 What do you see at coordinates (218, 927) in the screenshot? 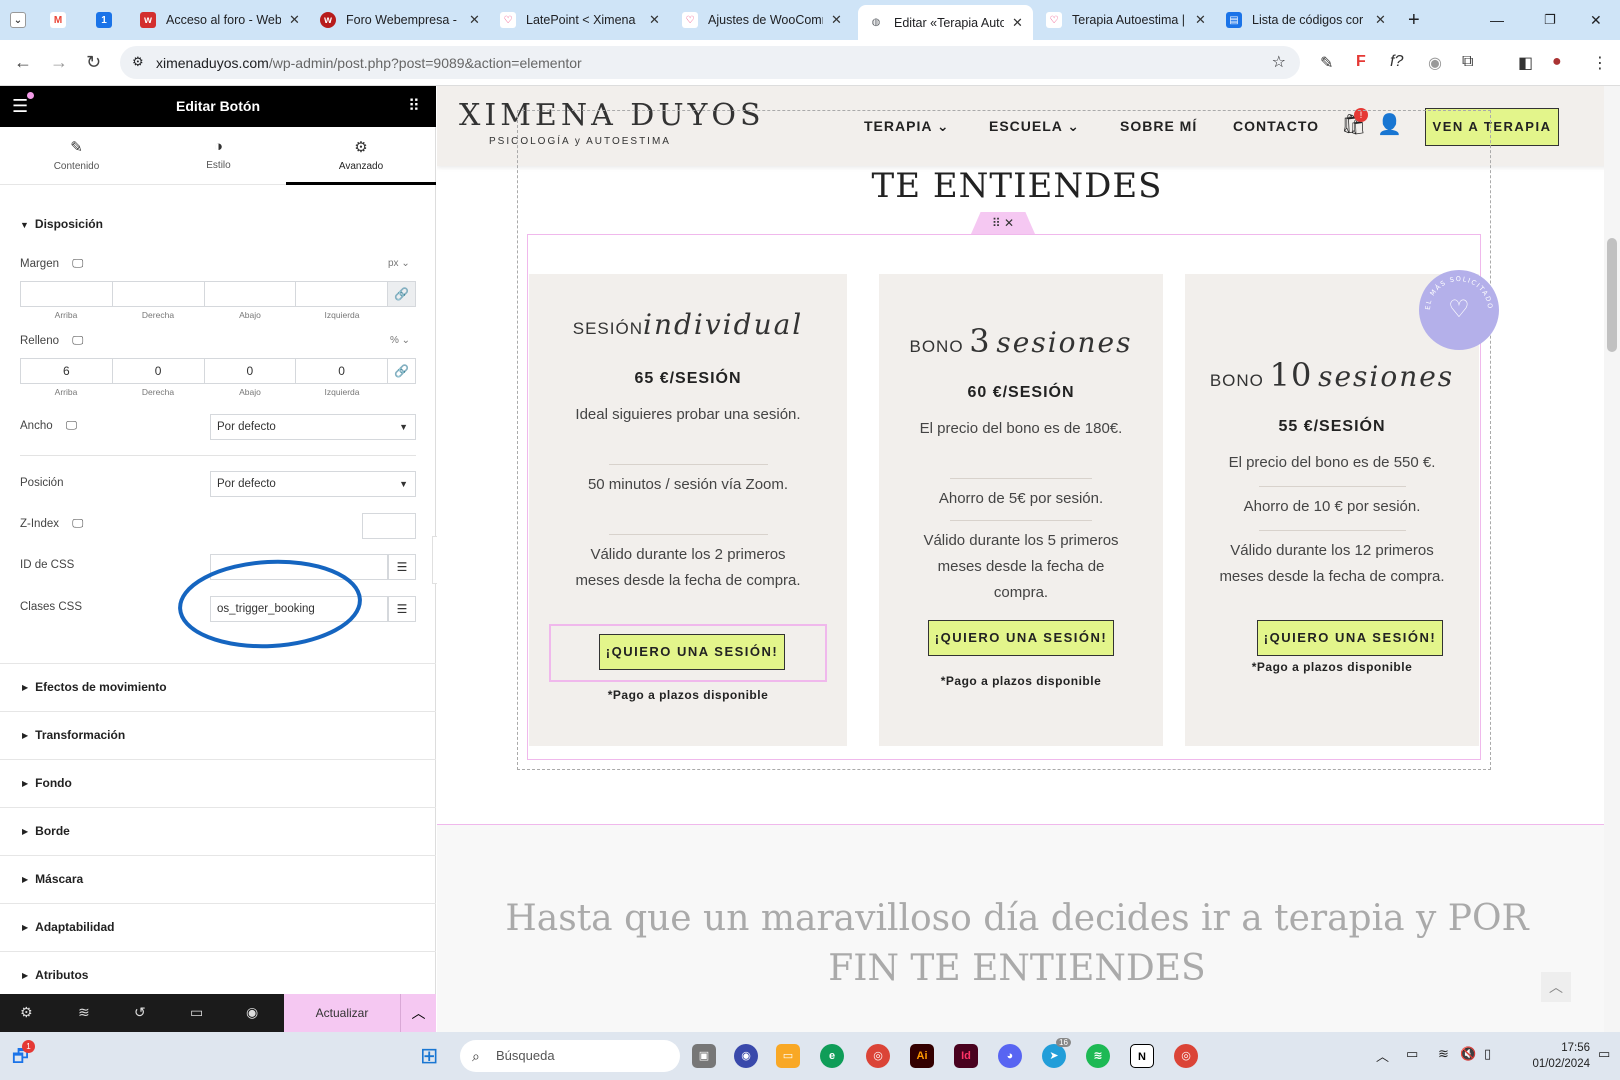
I see `accordion-responsive: ▶ Adaptabilidad` at bounding box center [218, 927].